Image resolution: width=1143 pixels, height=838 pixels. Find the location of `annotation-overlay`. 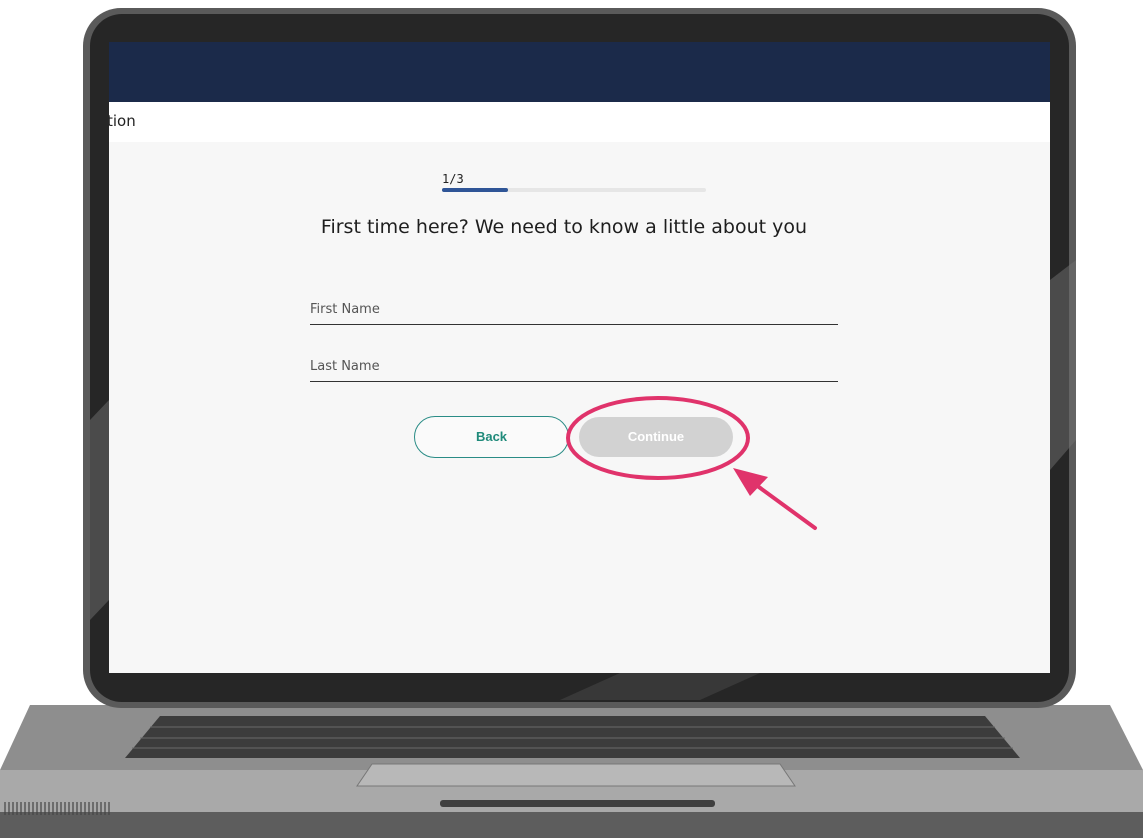

annotation-overlay is located at coordinates (691, 463).